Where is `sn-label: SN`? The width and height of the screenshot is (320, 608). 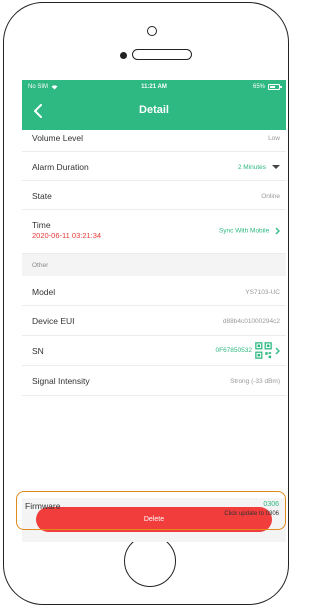 sn-label: SN is located at coordinates (38, 351).